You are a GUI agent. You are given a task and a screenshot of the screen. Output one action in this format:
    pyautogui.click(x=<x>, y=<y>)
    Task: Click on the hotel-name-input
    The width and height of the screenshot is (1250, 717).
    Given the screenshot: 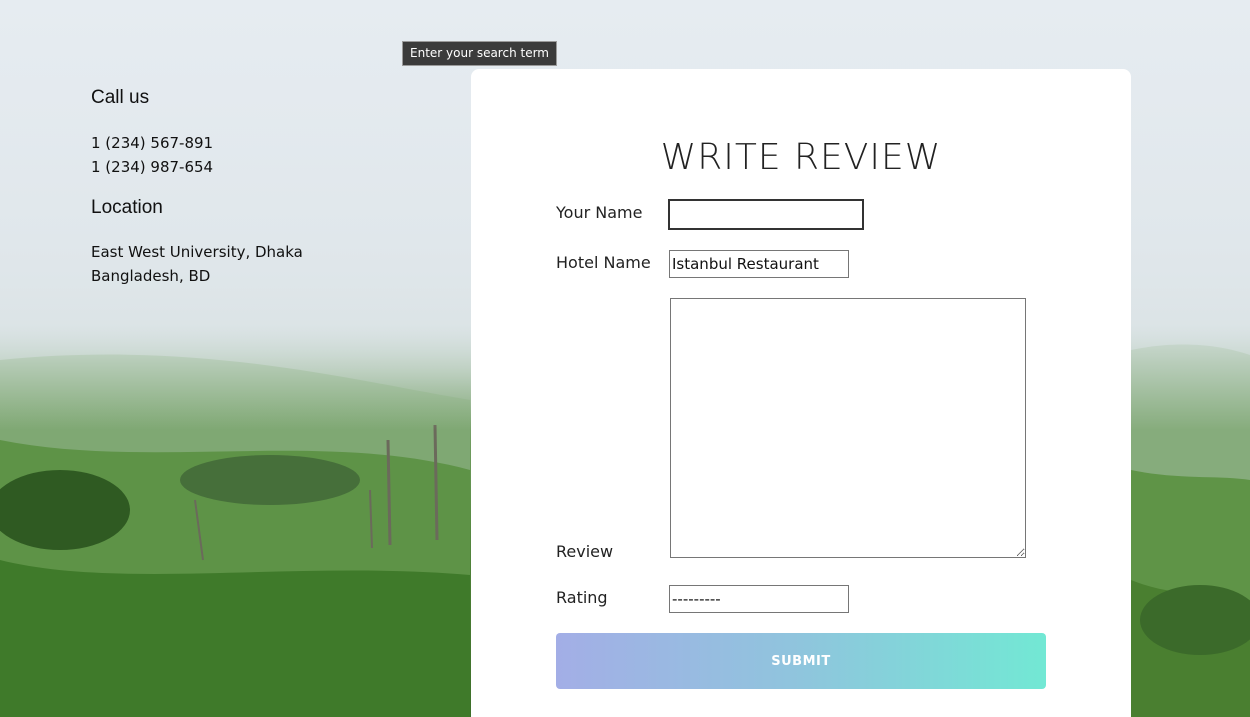 What is the action you would take?
    pyautogui.click(x=759, y=264)
    